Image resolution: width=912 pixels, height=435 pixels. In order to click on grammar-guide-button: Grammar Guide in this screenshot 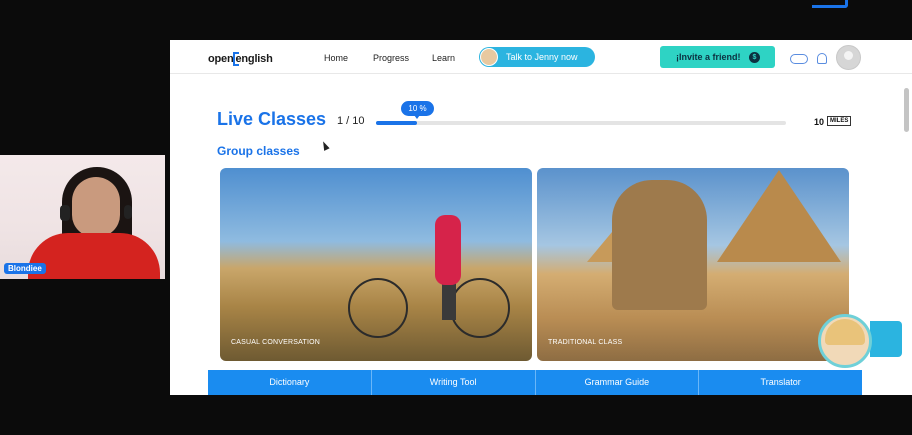, I will do `click(618, 382)`.